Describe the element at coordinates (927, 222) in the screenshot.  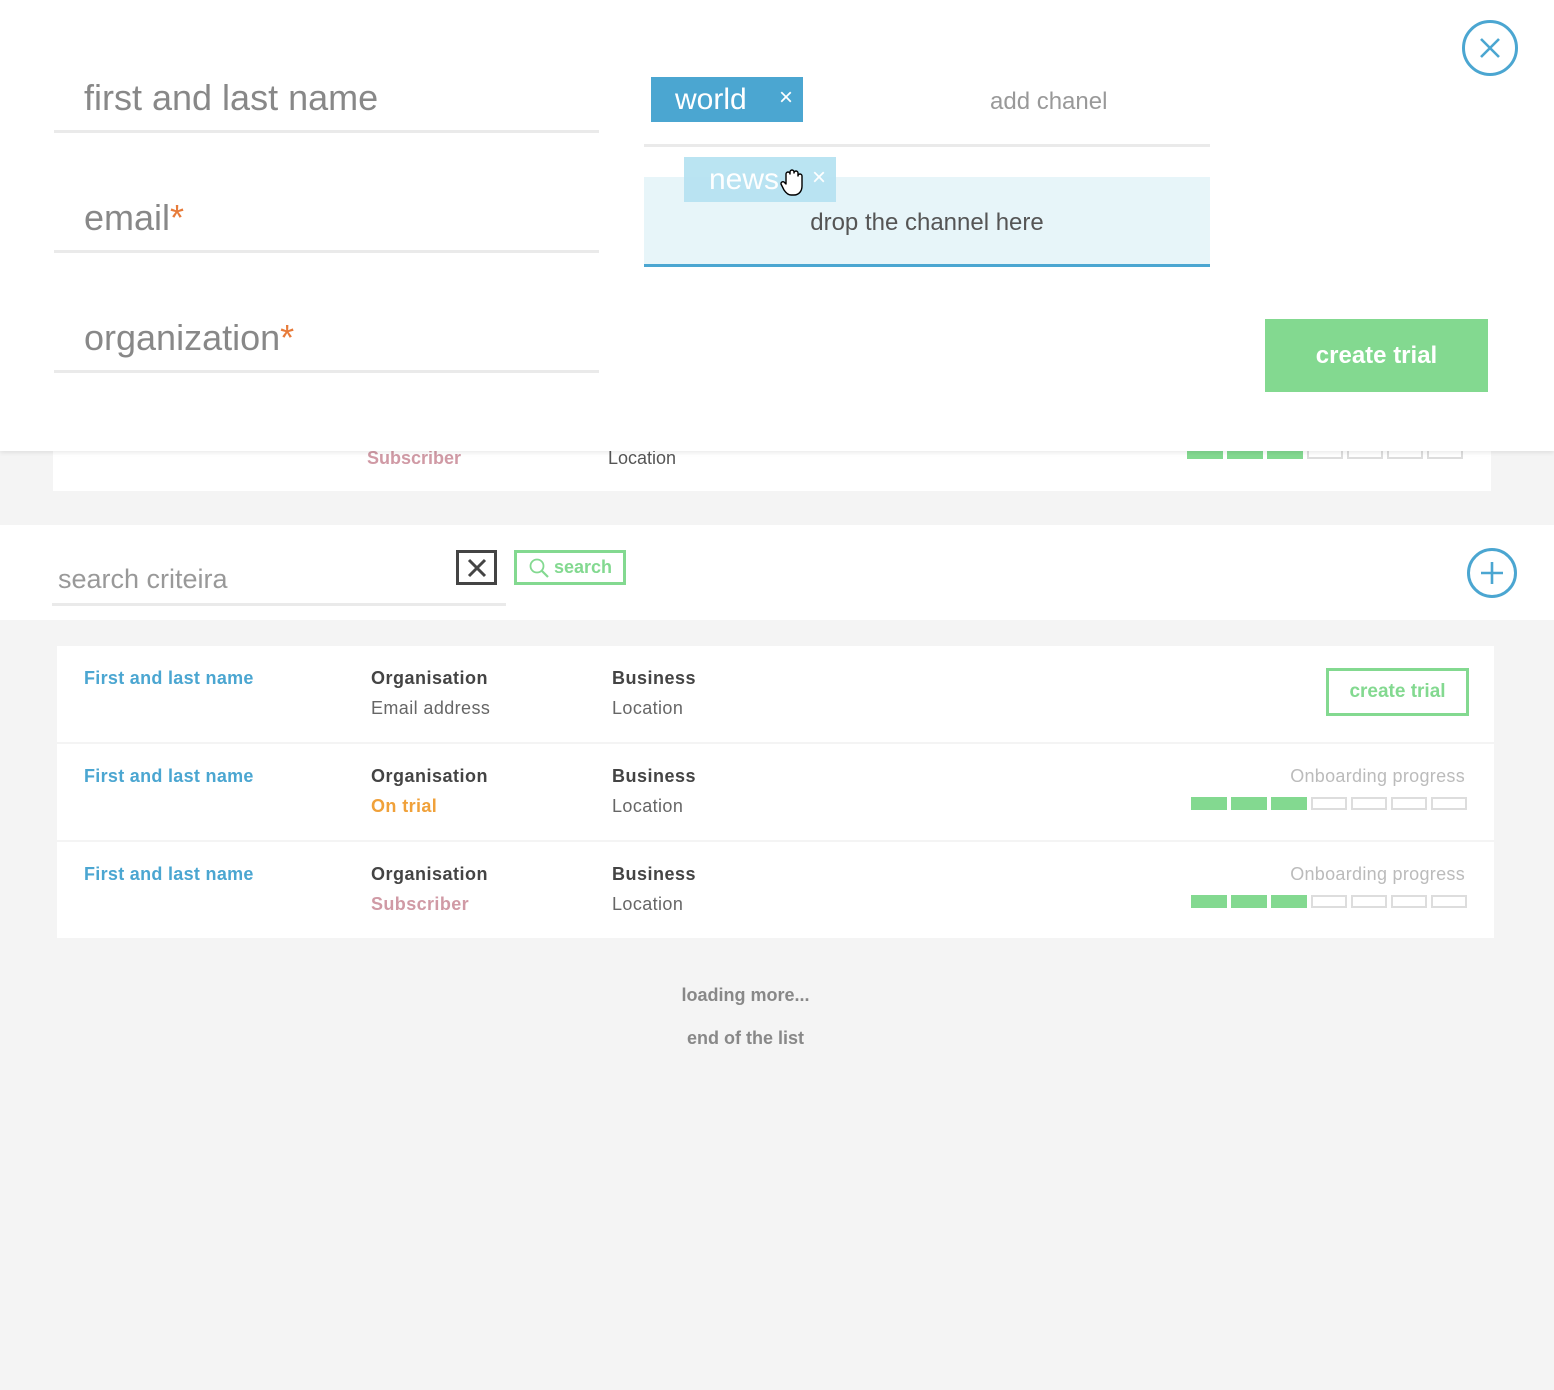
I see `drop-zone-label: drop the channel here` at that location.